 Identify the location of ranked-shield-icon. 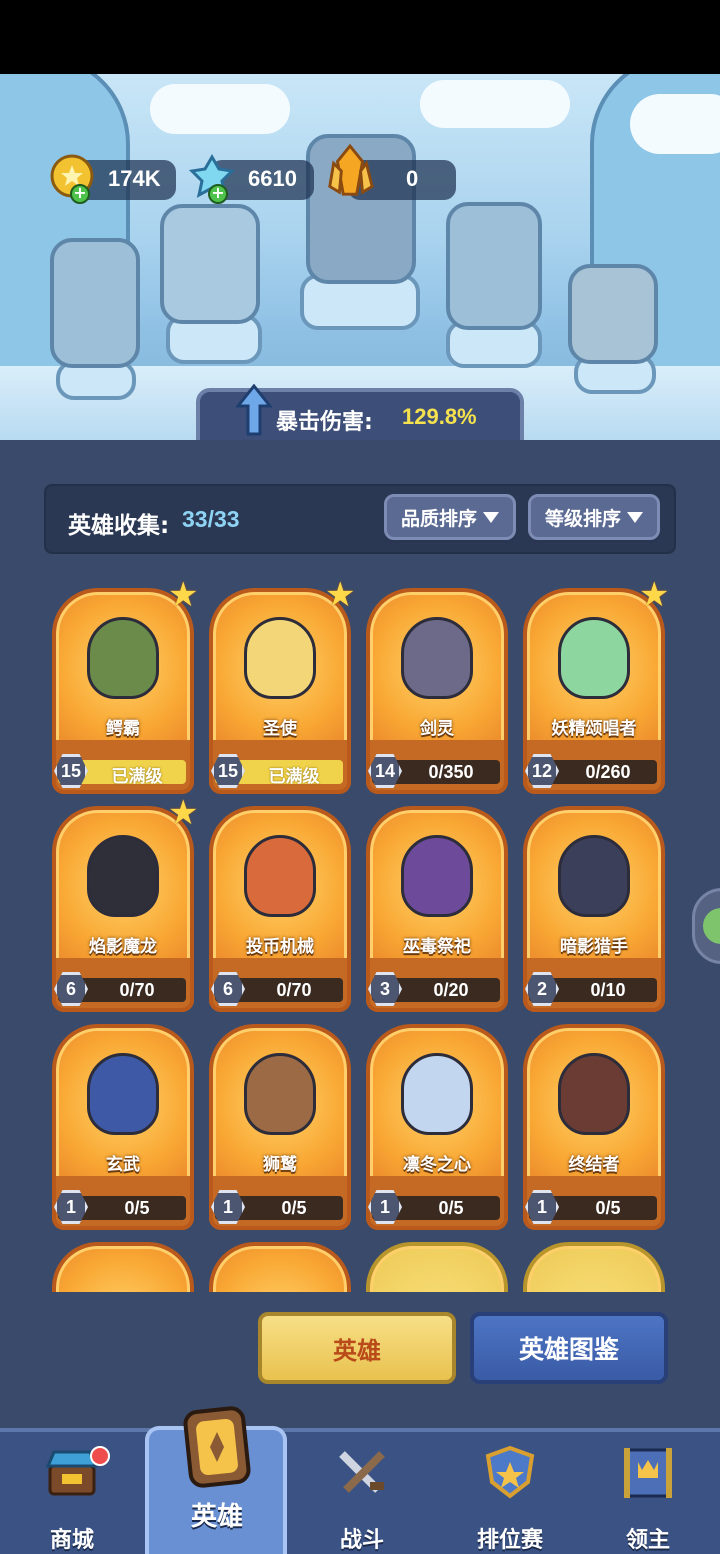
(510, 1472).